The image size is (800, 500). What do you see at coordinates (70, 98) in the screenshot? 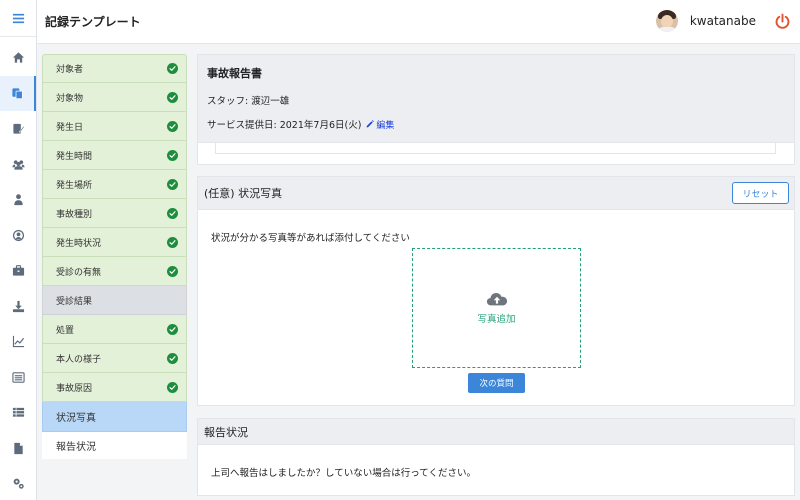
I see `step-label: 対象物` at bounding box center [70, 98].